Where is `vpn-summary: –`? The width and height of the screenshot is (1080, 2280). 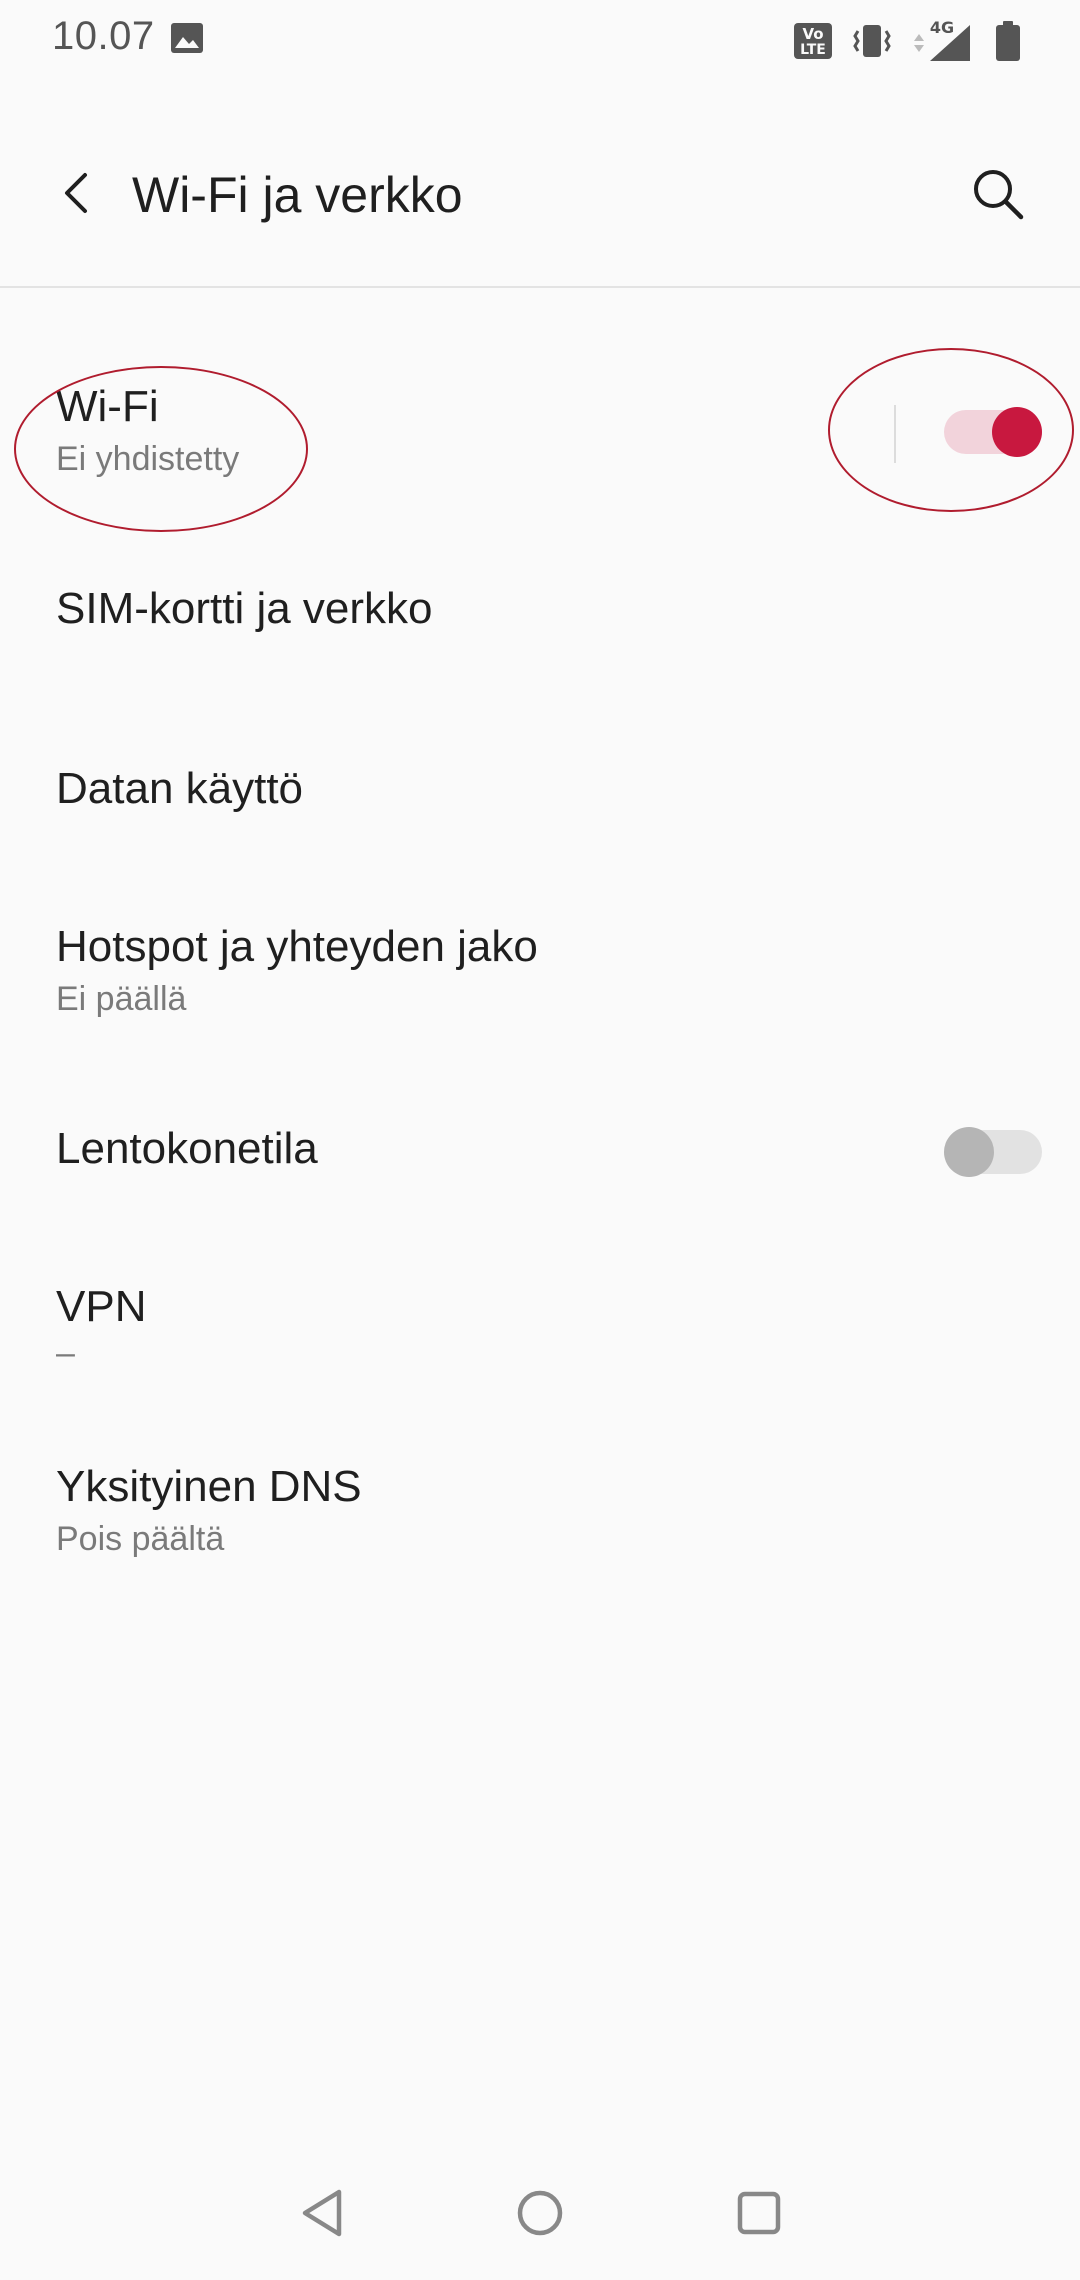
vpn-summary: – is located at coordinates (65, 1353).